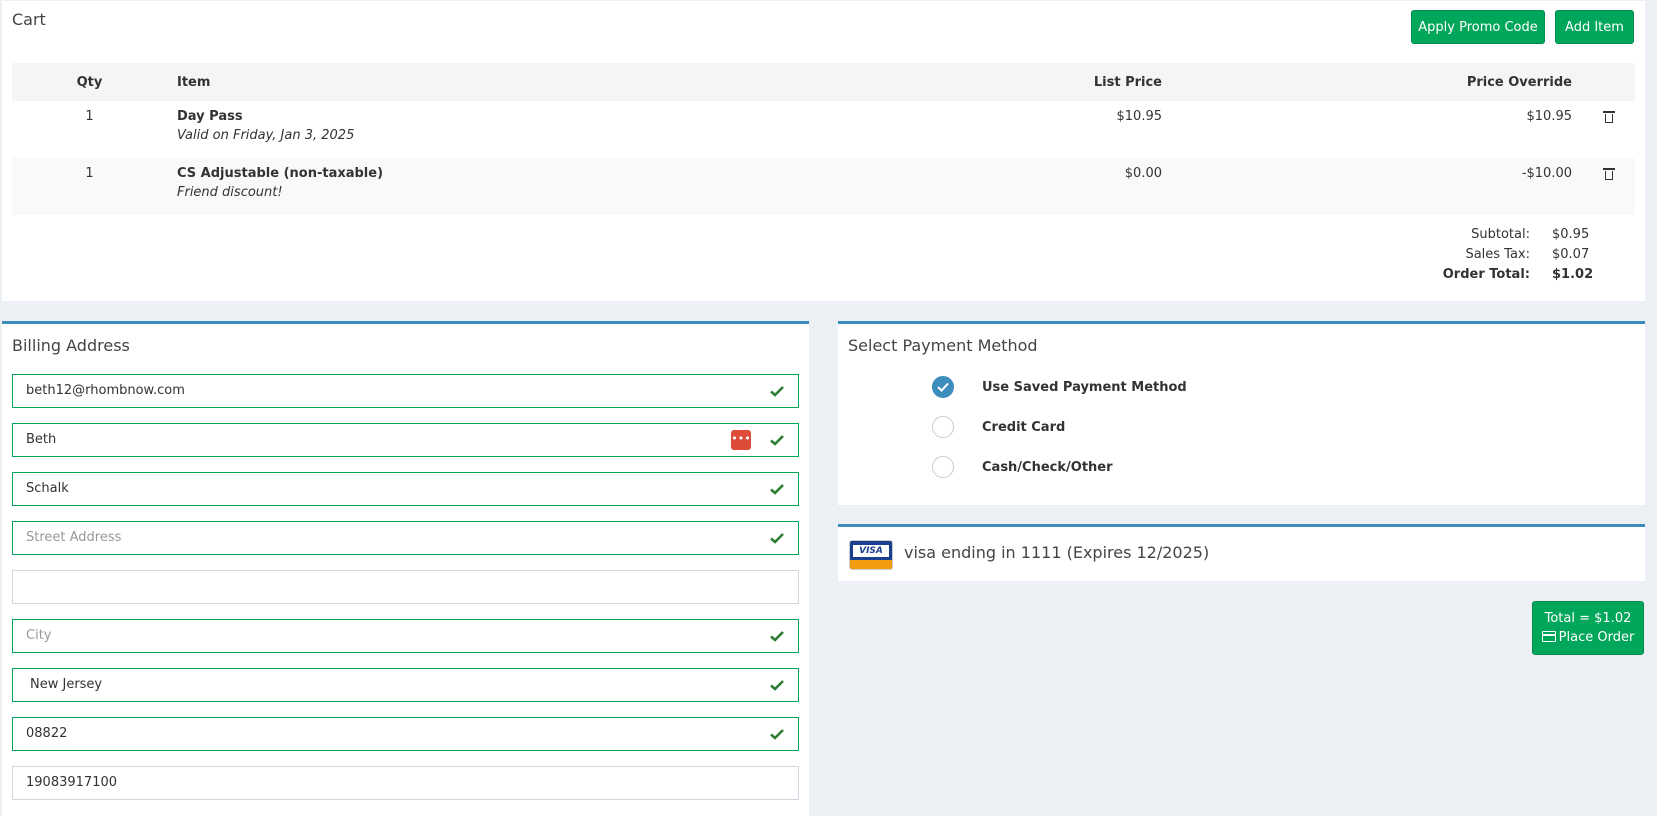  What do you see at coordinates (47, 733) in the screenshot?
I see `zip-value: 08822` at bounding box center [47, 733].